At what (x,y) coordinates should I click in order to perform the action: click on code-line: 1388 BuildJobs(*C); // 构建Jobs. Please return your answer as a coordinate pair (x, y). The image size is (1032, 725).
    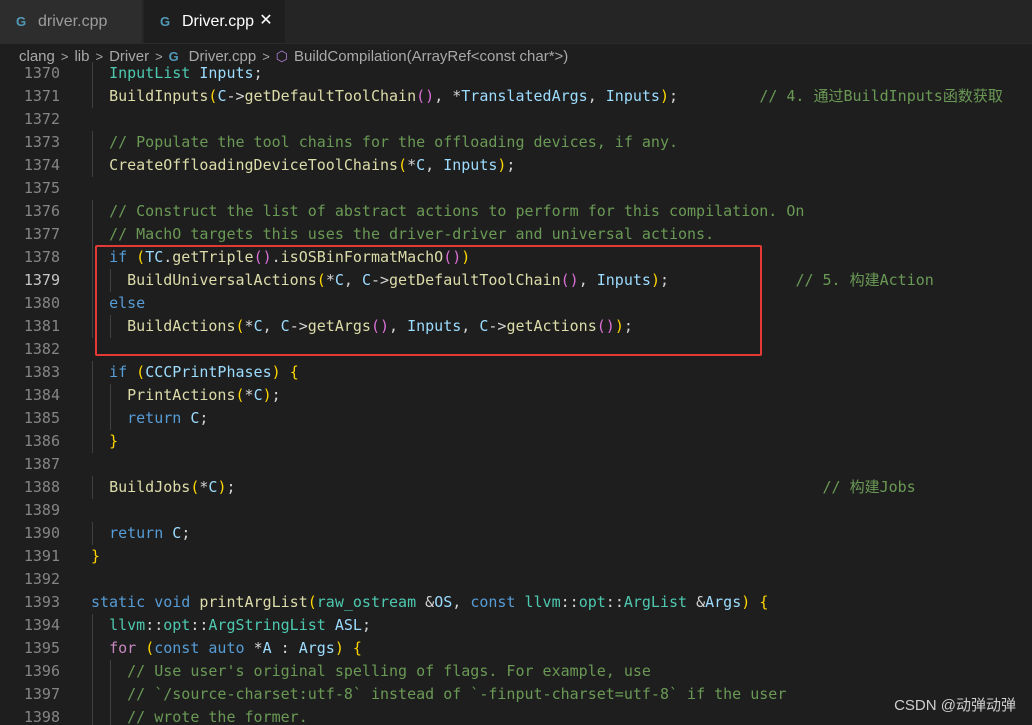
    Looking at the image, I should click on (516, 487).